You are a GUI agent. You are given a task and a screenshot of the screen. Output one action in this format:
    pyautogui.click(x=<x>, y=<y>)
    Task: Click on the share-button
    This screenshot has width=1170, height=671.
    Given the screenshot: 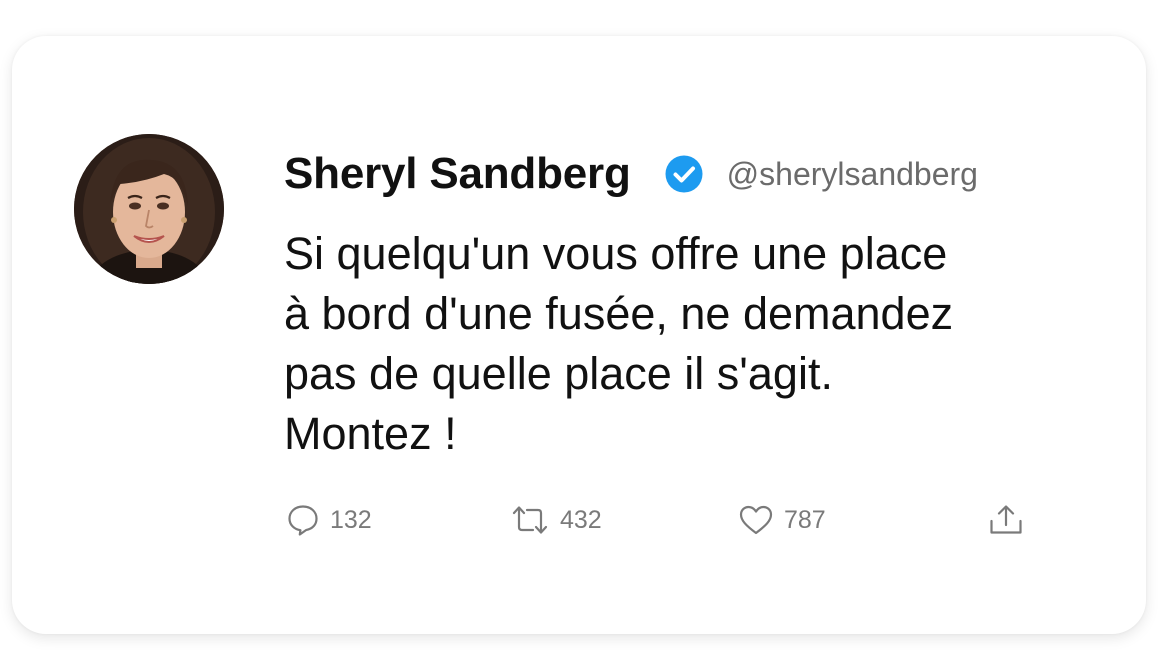 What is the action you would take?
    pyautogui.click(x=1006, y=520)
    